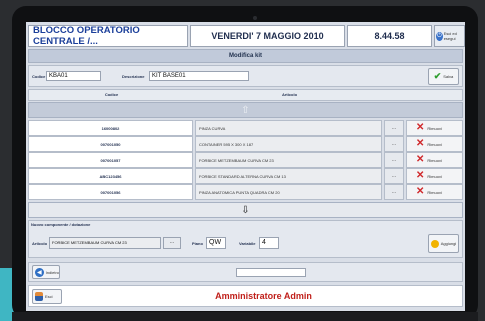  I want to click on user-button-label: Esci, so click(49, 296).